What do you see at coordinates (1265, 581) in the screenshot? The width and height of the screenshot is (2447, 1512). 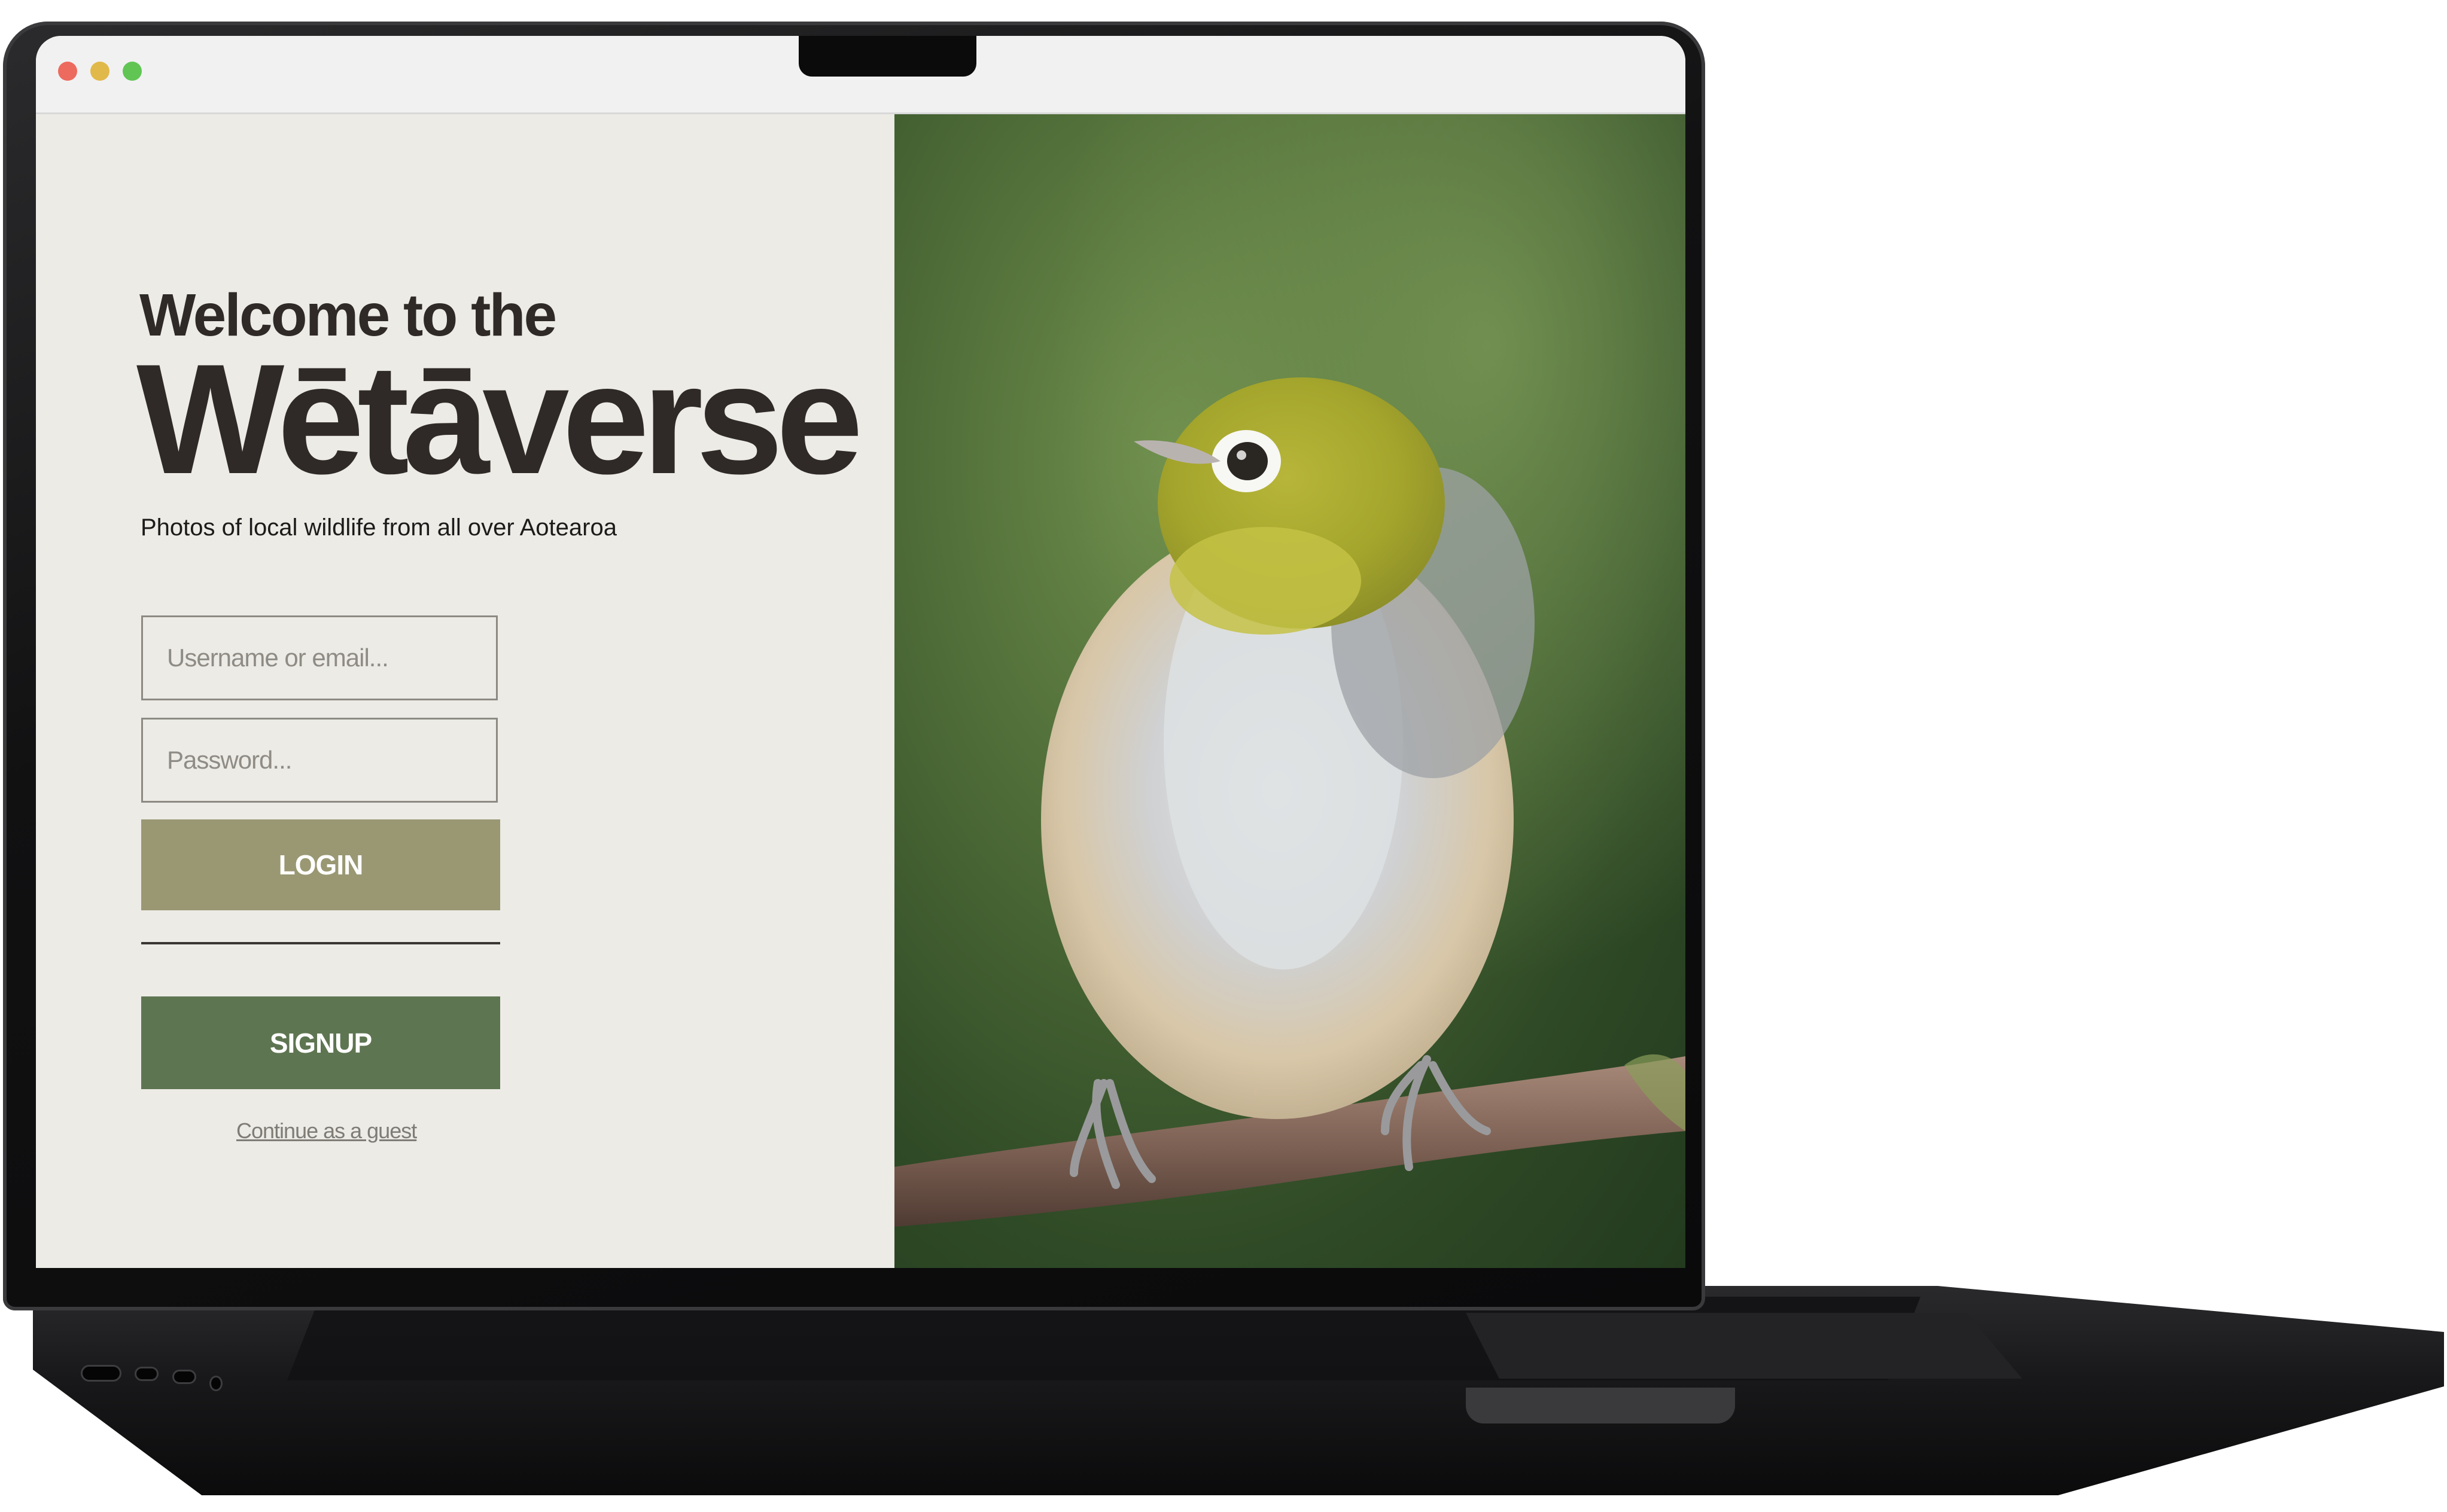 I see `bird-throat` at bounding box center [1265, 581].